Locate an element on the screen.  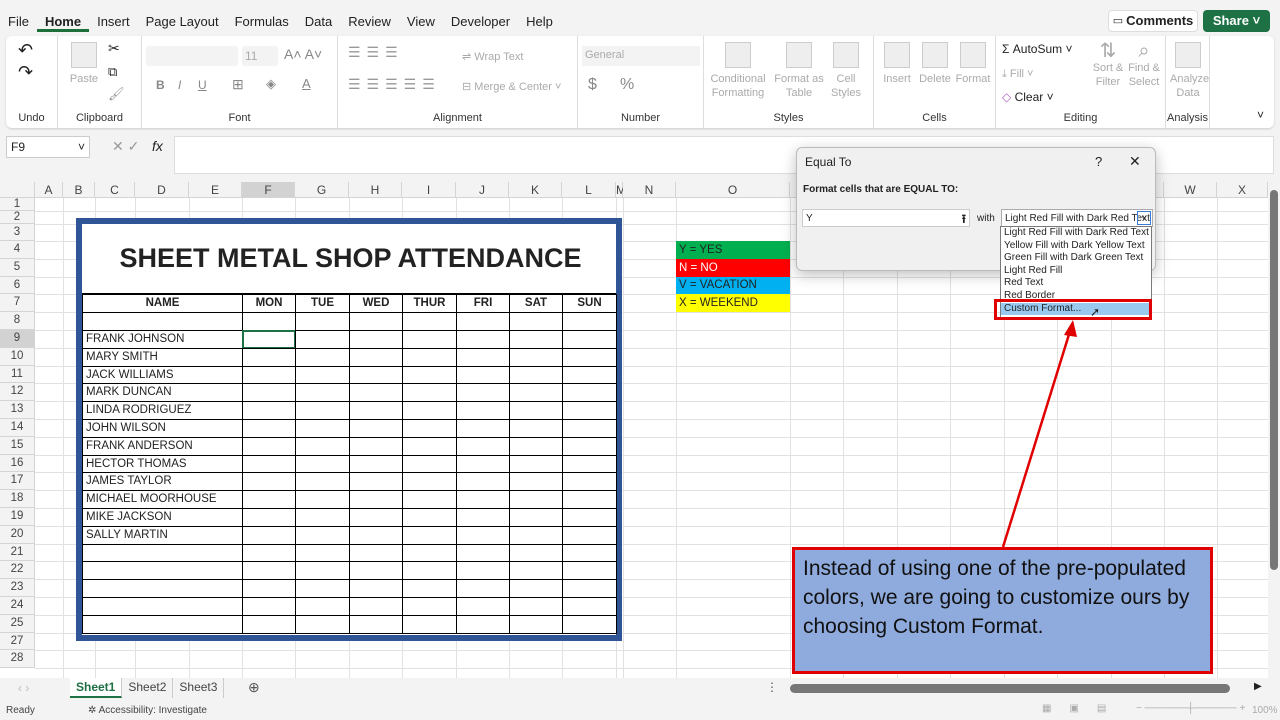
column-header: M is located at coordinates (621, 190).